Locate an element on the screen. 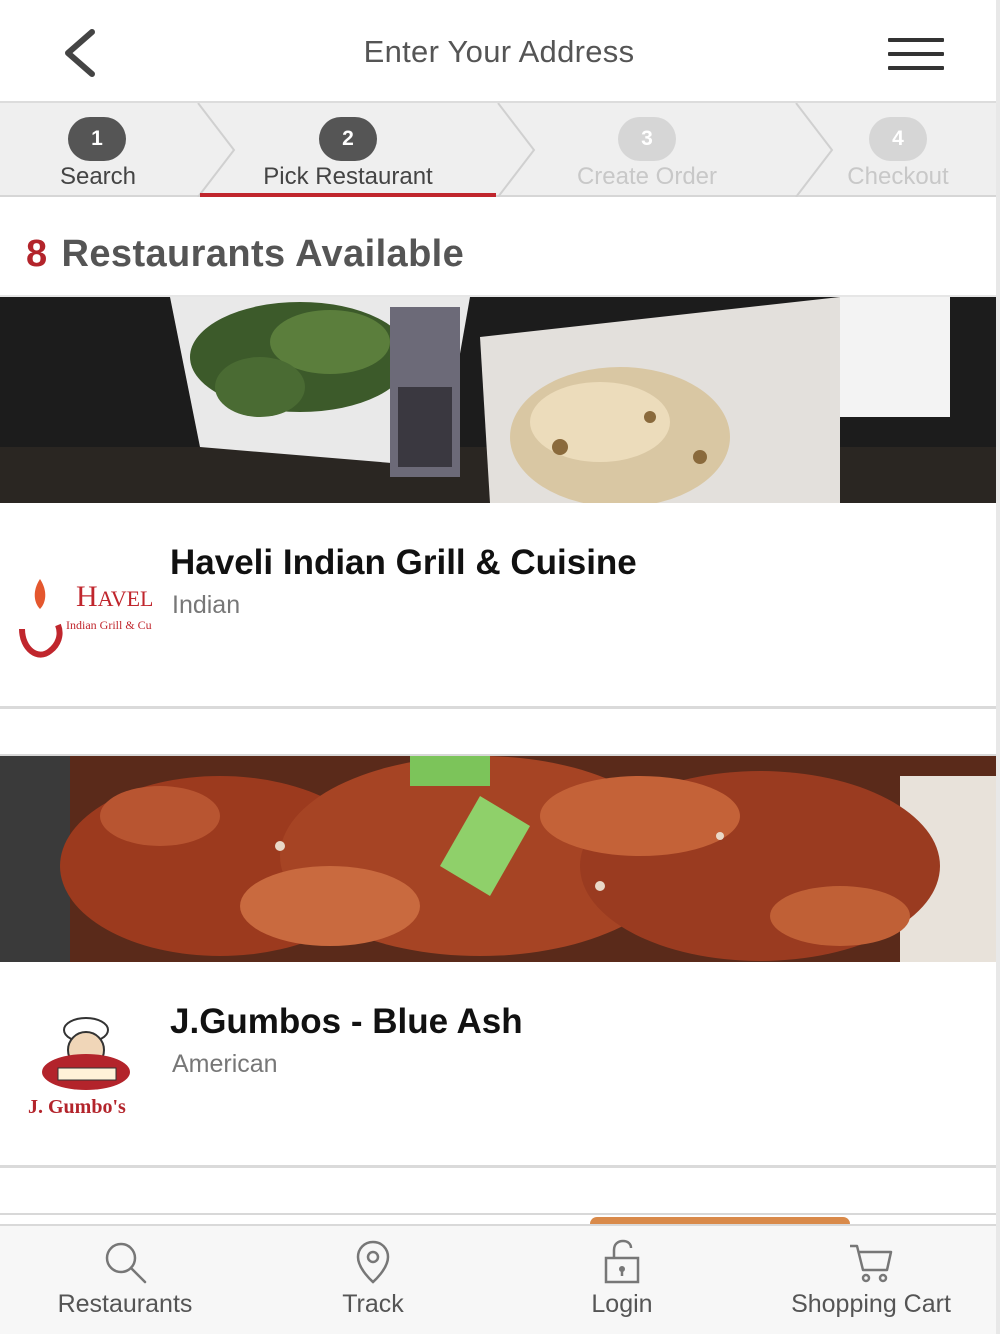  step-create-order: 3 Create Order is located at coordinates (647, 150).